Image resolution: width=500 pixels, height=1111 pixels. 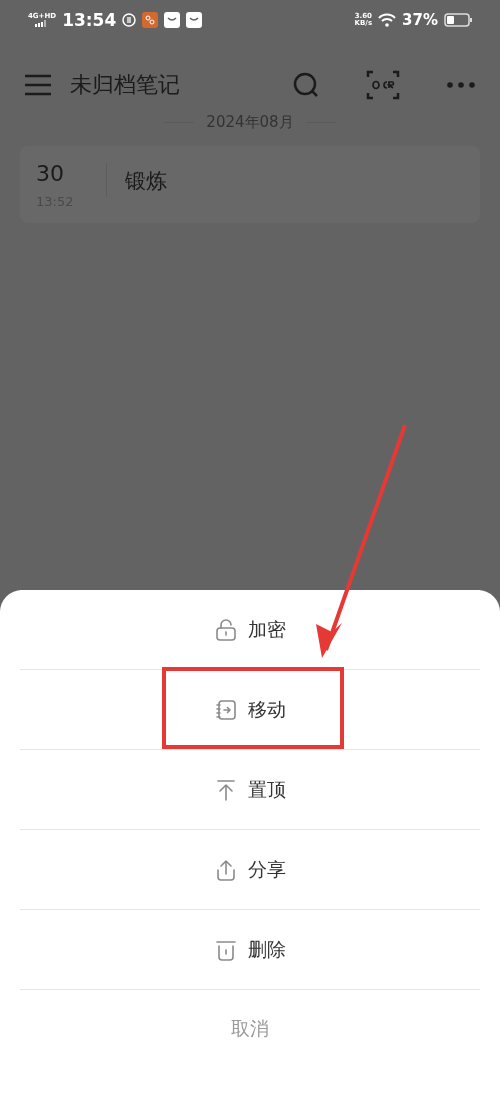 I want to click on app-notification-icon, so click(x=150, y=20).